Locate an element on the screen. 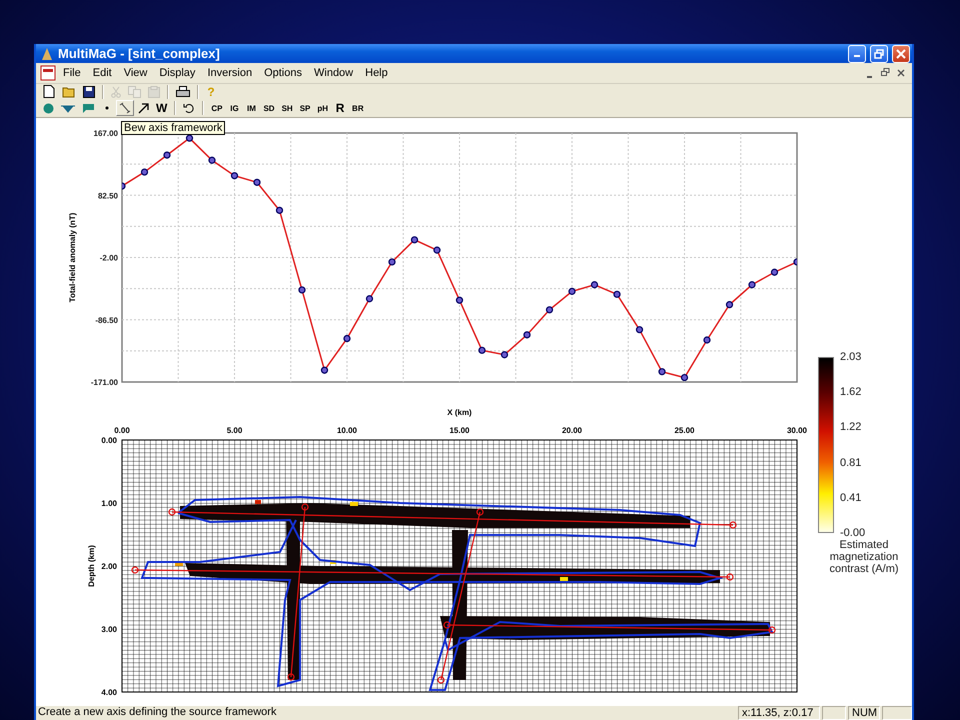 This screenshot has height=720, width=960. window-title: MultiMaG - [sint_complex] is located at coordinates (139, 54).